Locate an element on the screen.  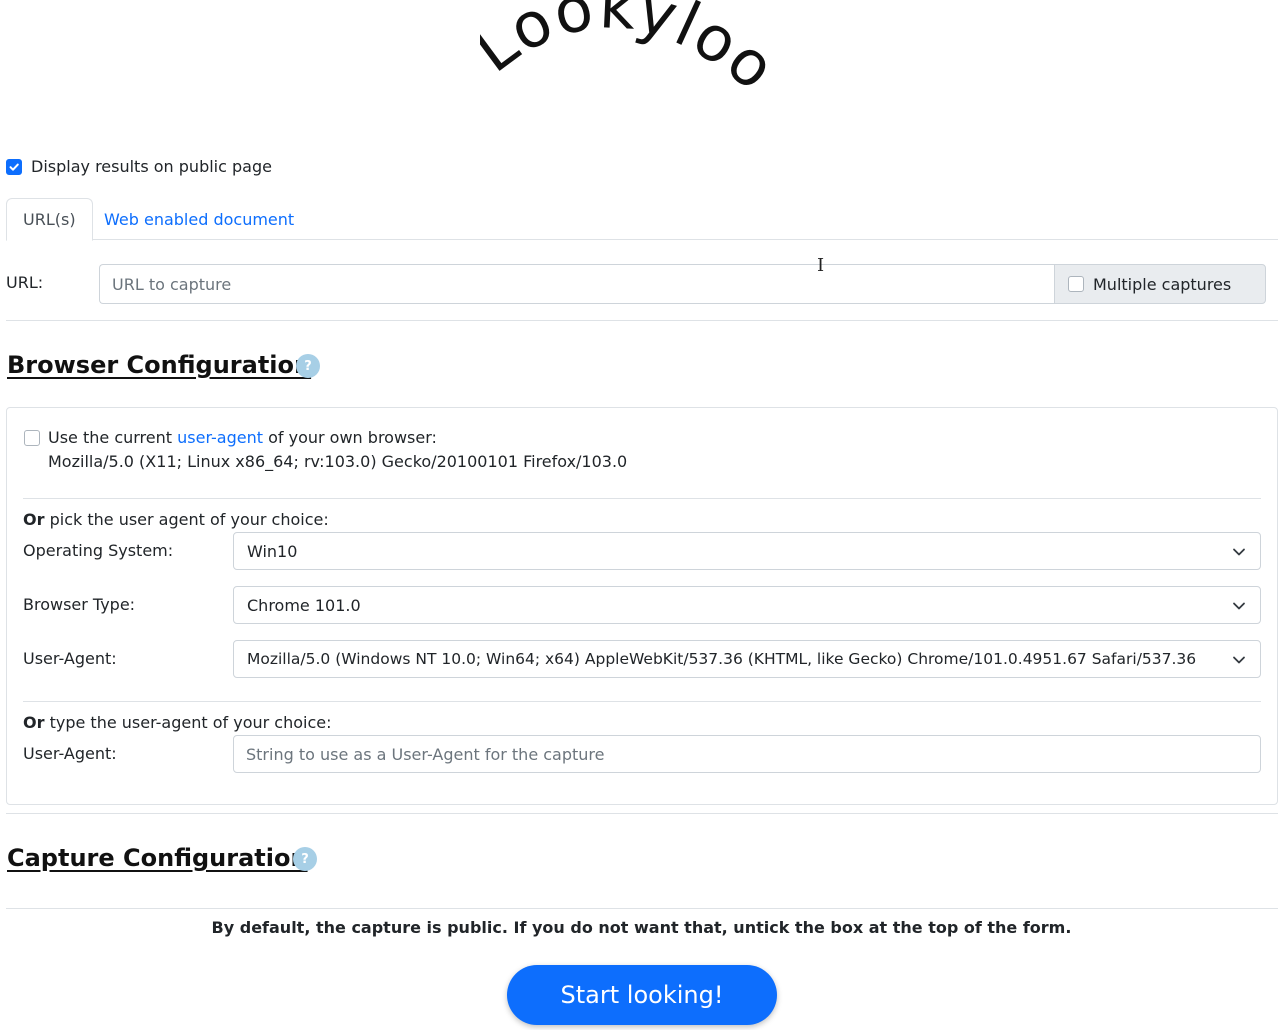
capture-config-title: Capture Configuration is located at coordinates (157, 858).